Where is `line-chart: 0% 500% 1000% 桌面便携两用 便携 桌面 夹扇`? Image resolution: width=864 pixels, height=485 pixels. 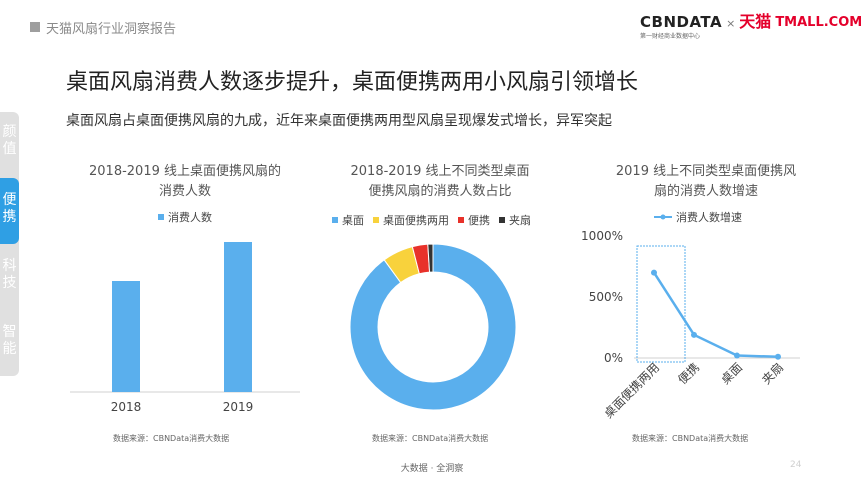
line-chart: 0% 500% 1000% 桌面便携两用 便携 桌面 夹扇 is located at coordinates (690, 325).